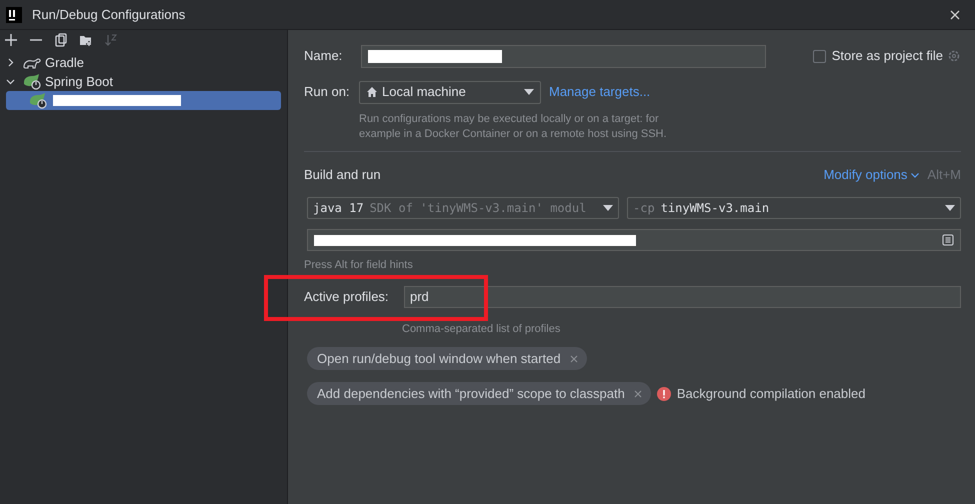 This screenshot has height=504, width=975. What do you see at coordinates (872, 175) in the screenshot?
I see `modify-options-link: Modify options` at bounding box center [872, 175].